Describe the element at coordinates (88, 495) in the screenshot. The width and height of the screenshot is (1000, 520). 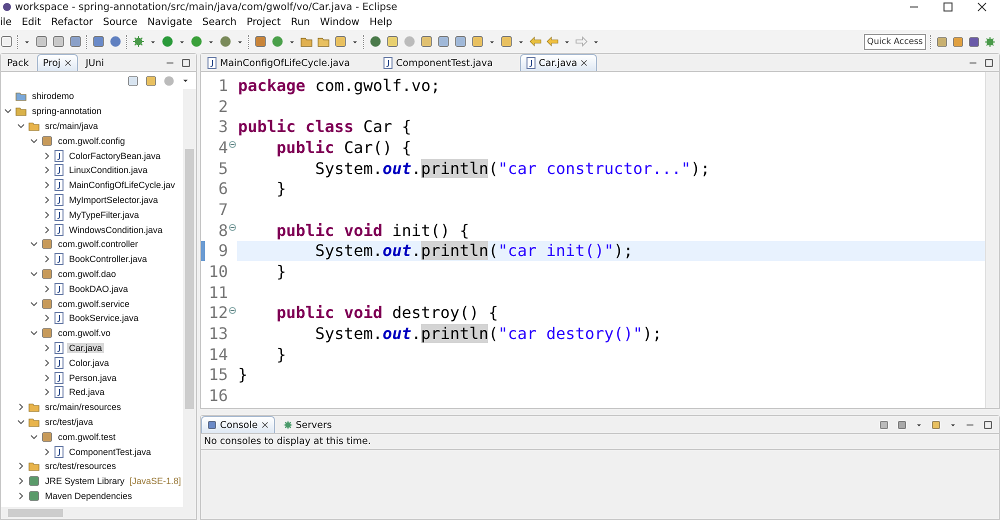
I see `tree-item: Maven Dependencies` at that location.